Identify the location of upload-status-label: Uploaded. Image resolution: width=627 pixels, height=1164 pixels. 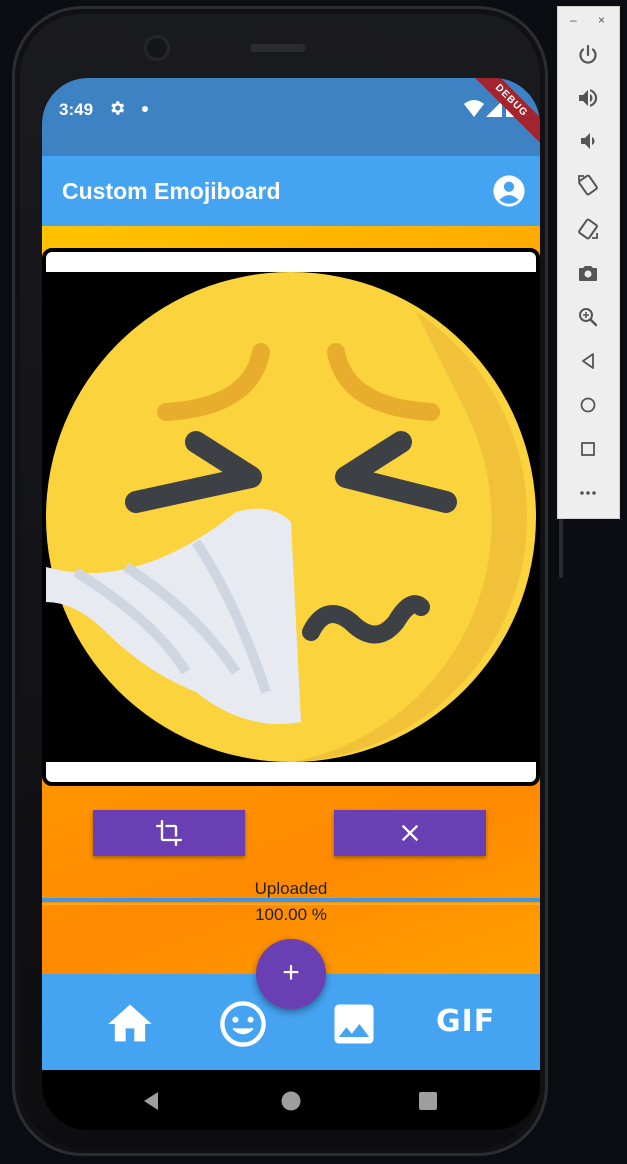
(291, 888).